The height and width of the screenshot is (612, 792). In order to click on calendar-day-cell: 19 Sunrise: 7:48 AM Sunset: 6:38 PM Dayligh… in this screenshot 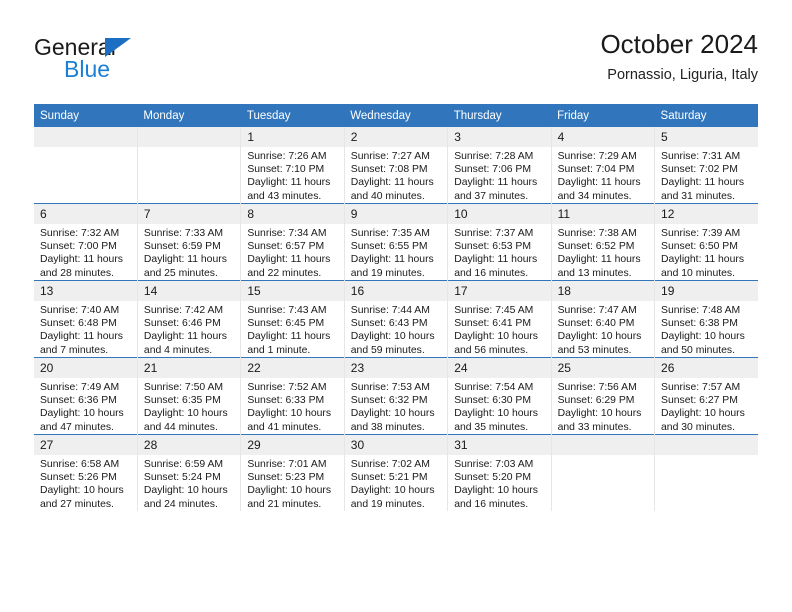, I will do `click(706, 319)`.